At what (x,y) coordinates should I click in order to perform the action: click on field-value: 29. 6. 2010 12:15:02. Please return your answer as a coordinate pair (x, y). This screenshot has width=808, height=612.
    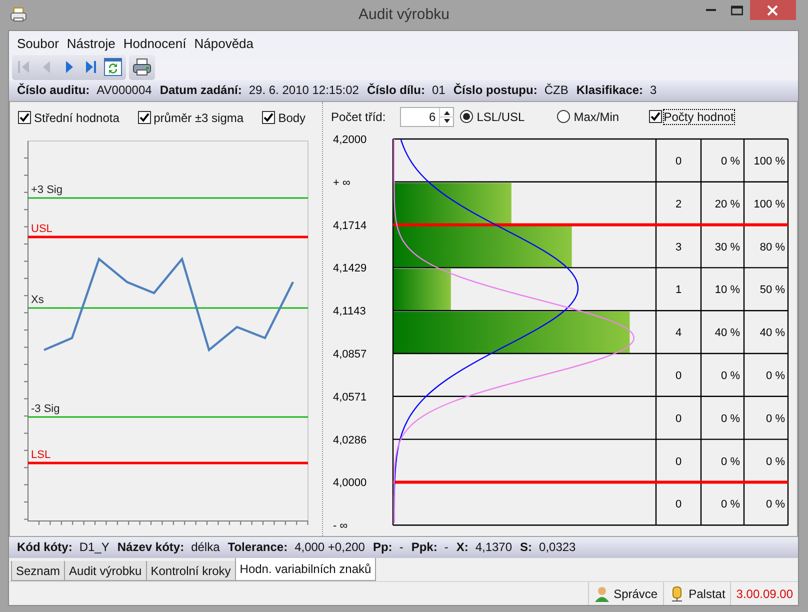
    Looking at the image, I should click on (303, 90).